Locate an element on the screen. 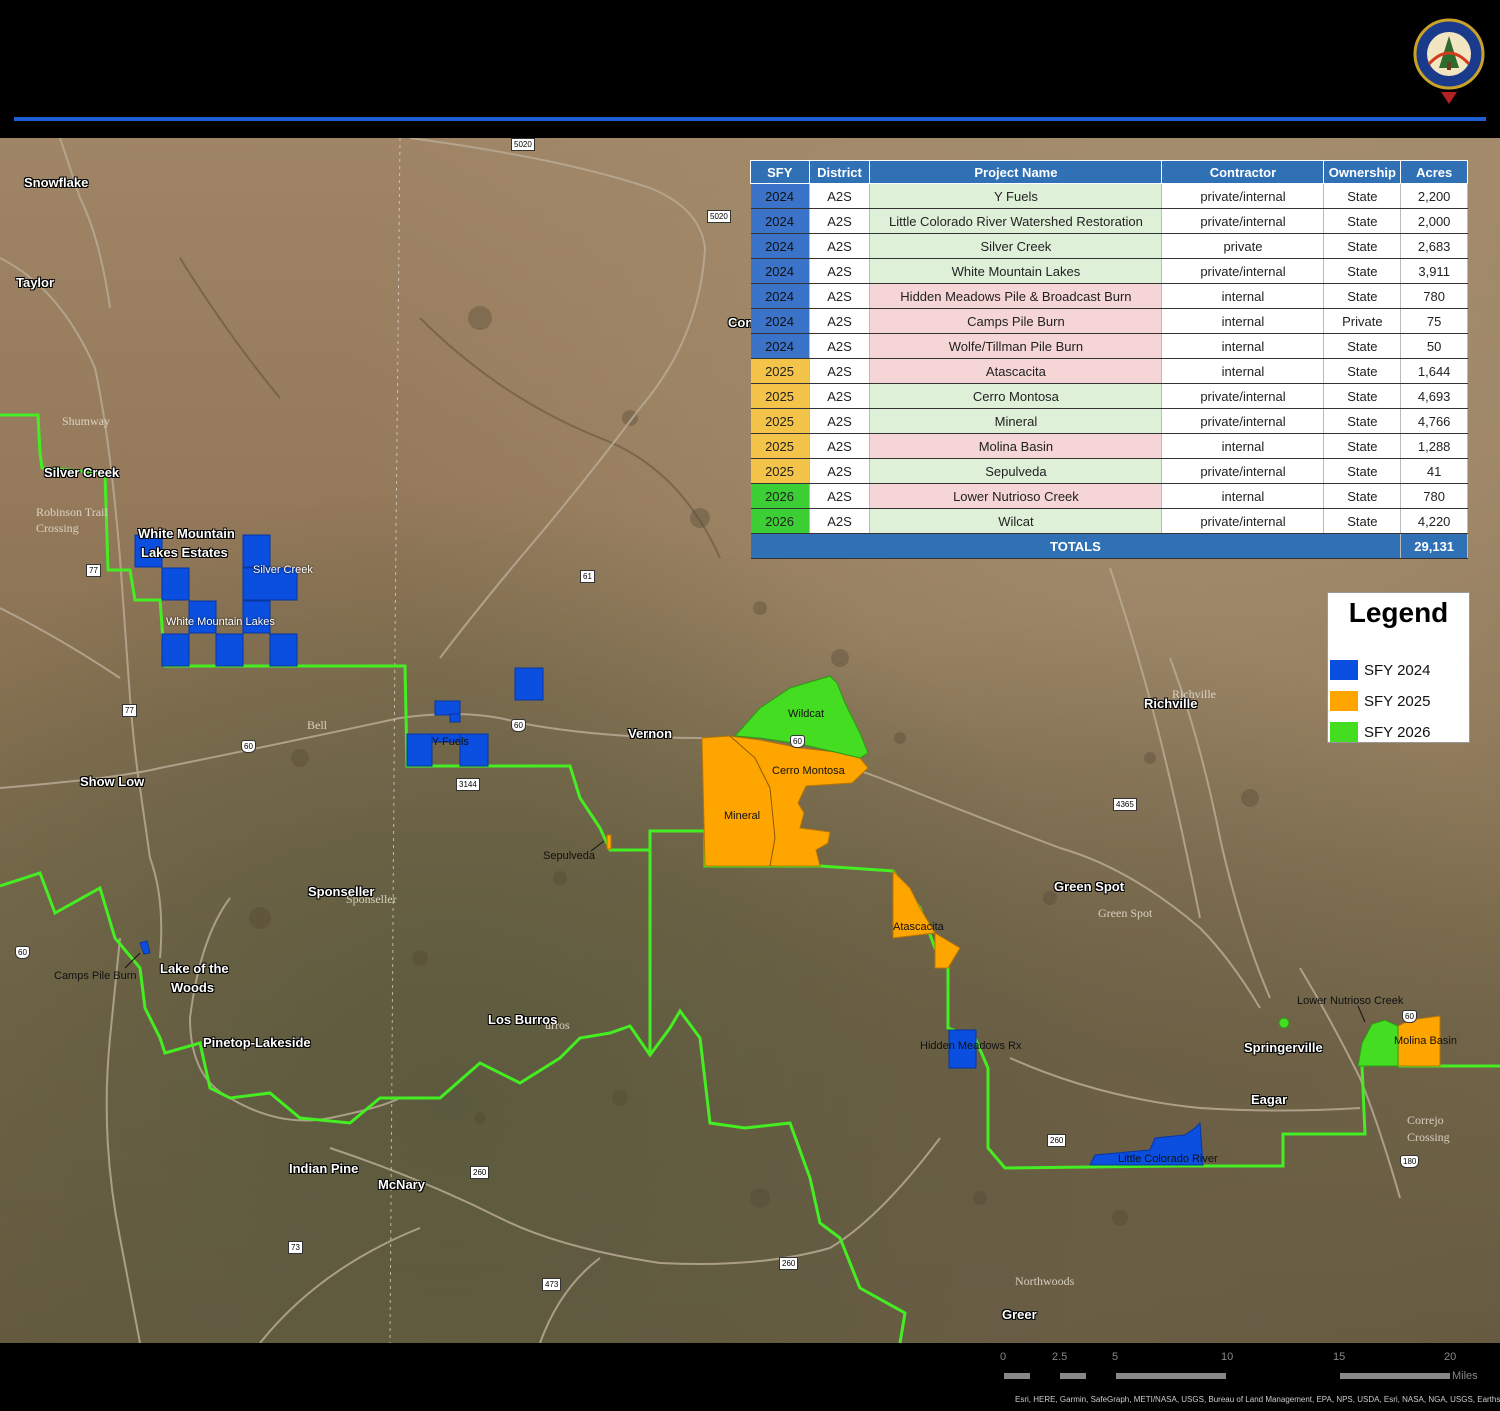  route-shield-73: 73 is located at coordinates (295, 1247).